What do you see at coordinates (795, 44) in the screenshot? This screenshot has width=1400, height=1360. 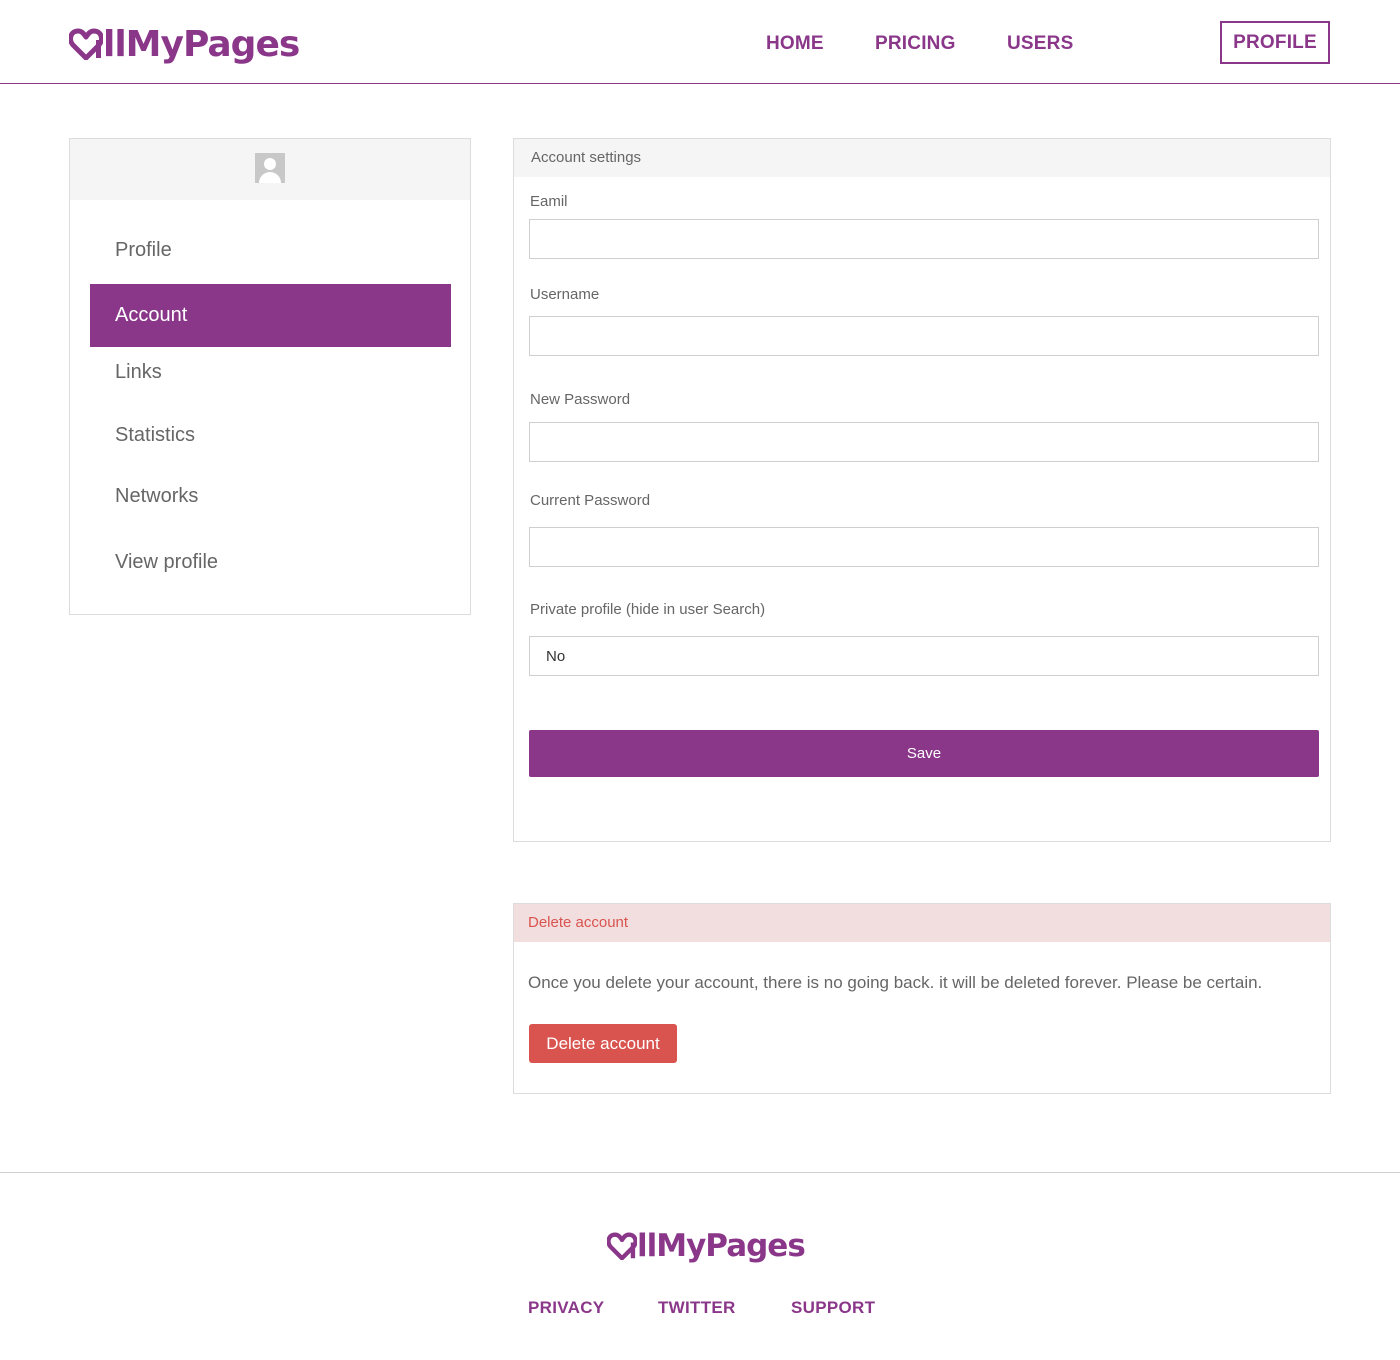 I see `nav-home-link: HOME` at bounding box center [795, 44].